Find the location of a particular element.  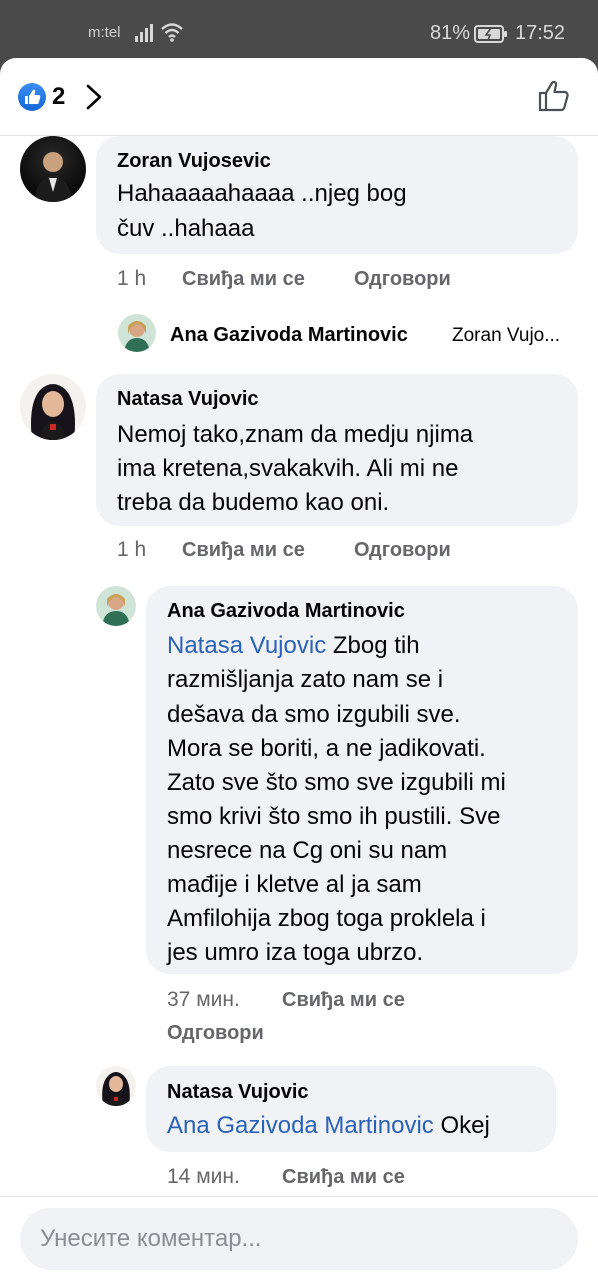

reply-timestamp: 37 мин. is located at coordinates (203, 999).